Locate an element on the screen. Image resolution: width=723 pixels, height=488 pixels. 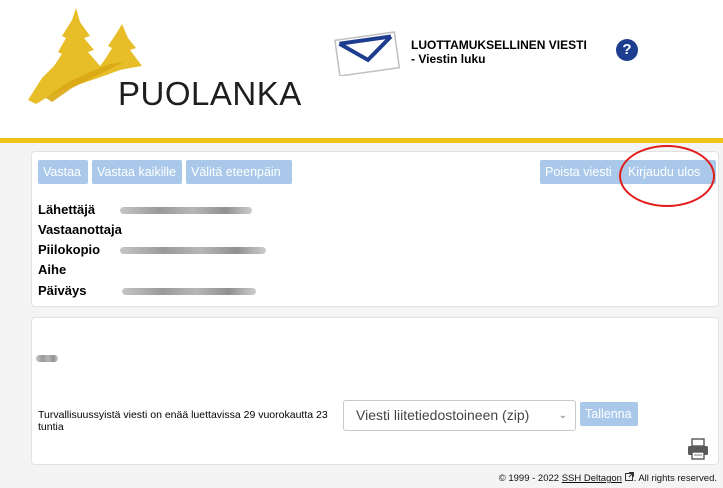
subject-label: Aihe is located at coordinates (52, 269).